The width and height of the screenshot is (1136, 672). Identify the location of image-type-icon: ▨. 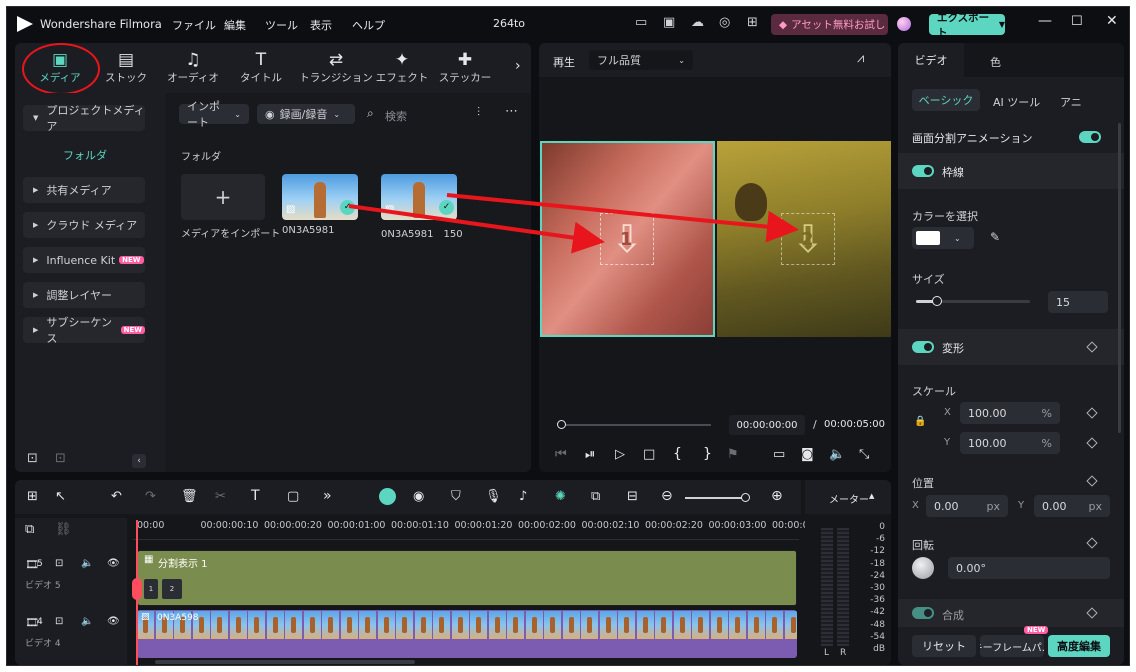
(145, 617).